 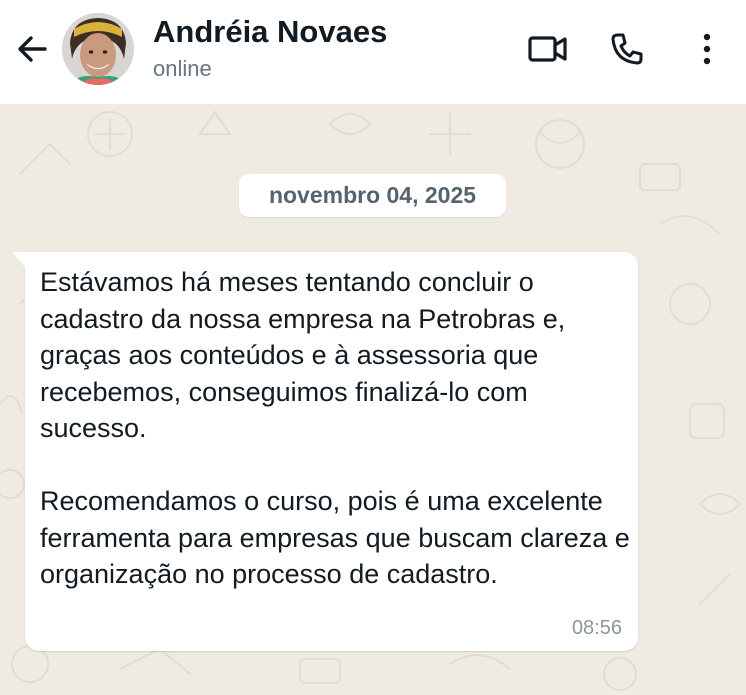 What do you see at coordinates (596, 628) in the screenshot?
I see `message-time: 08:56` at bounding box center [596, 628].